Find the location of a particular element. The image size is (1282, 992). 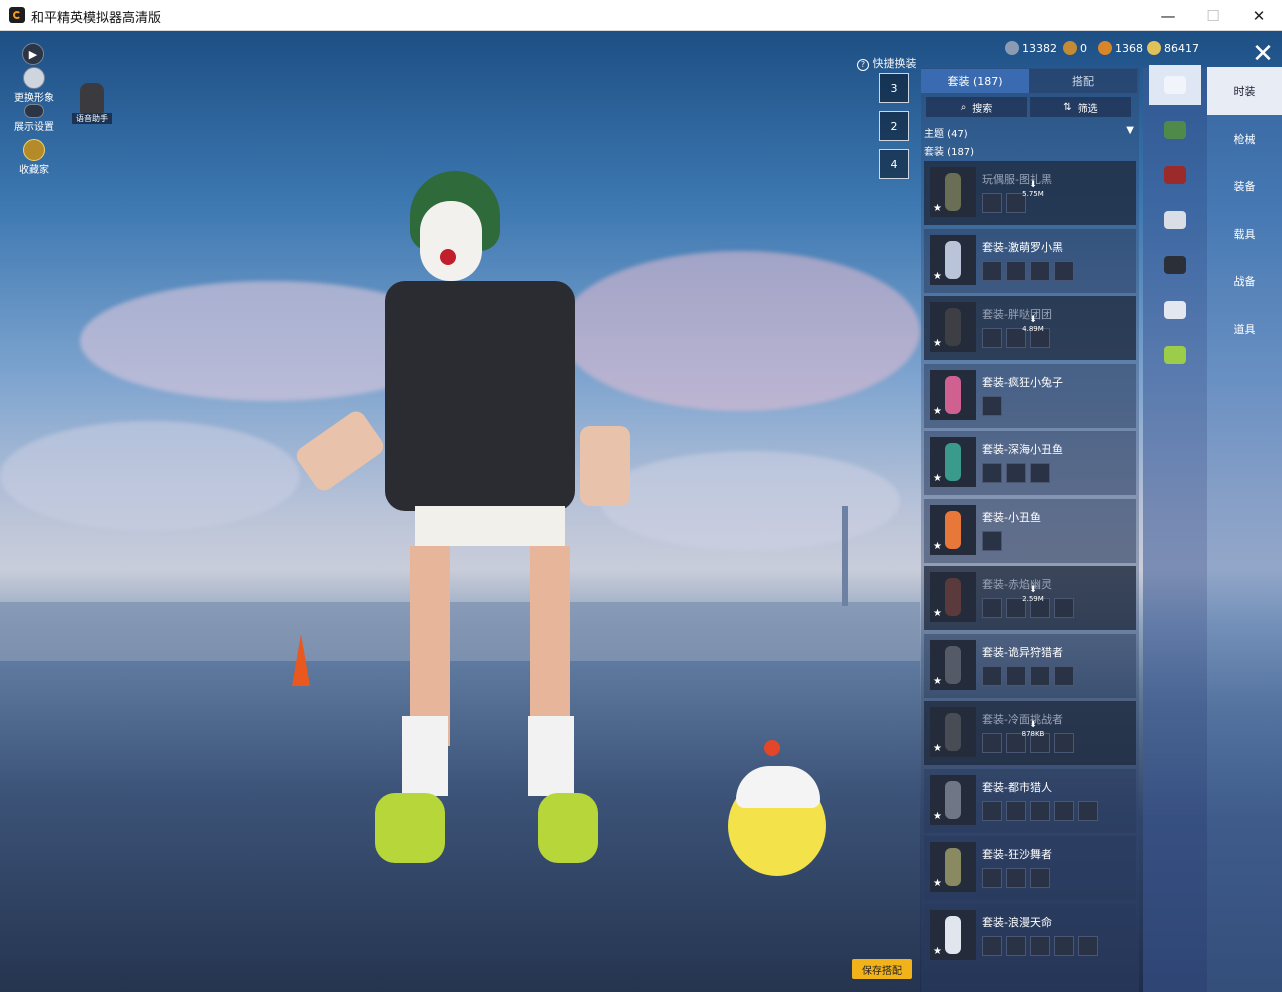

suit-list-item: ★ 套装-深海小丑鱼 is located at coordinates (1030, 463).